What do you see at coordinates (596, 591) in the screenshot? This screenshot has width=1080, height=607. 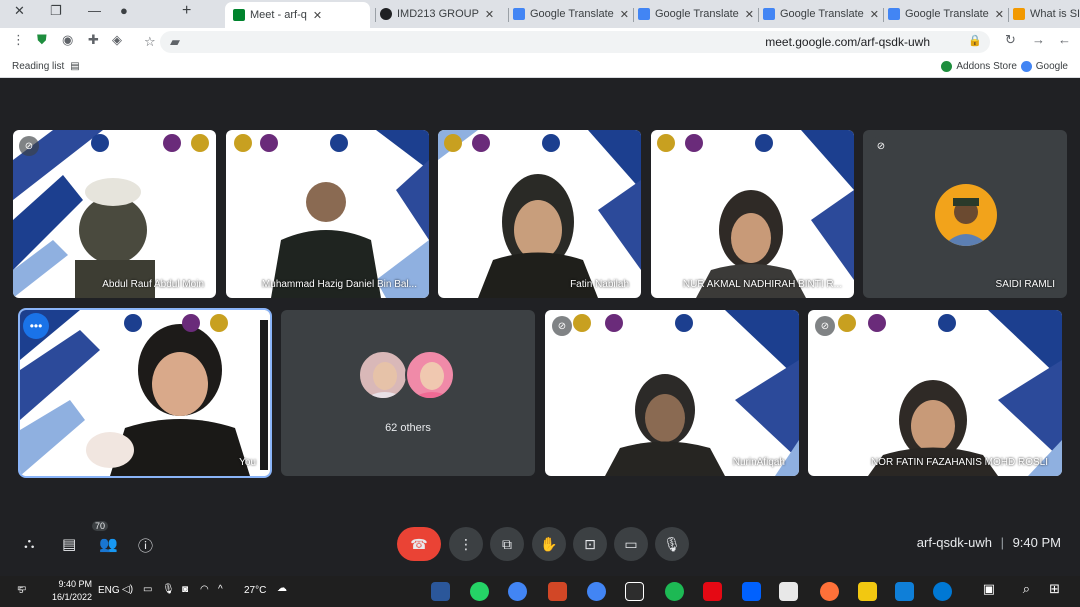 I see `chrome-icon` at bounding box center [596, 591].